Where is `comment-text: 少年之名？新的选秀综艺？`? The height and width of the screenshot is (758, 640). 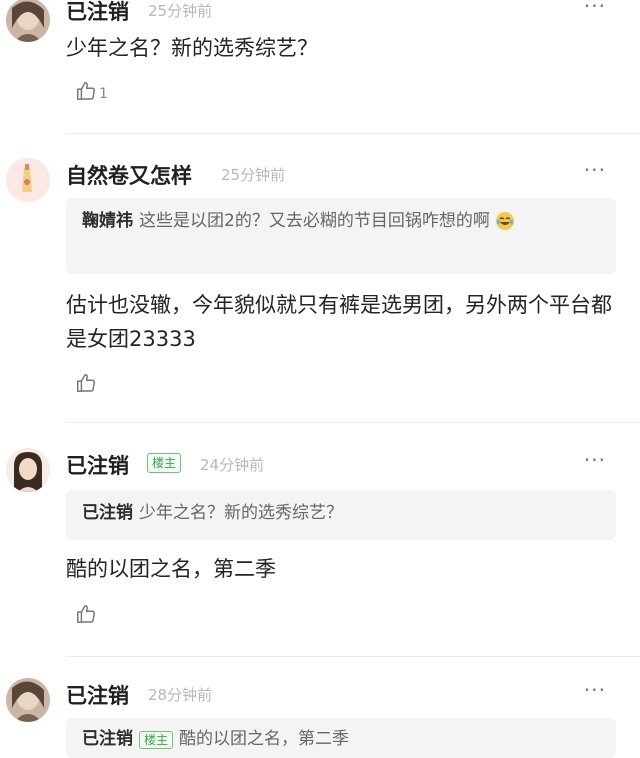
comment-text: 少年之名？新的选秀综艺？ is located at coordinates (192, 48).